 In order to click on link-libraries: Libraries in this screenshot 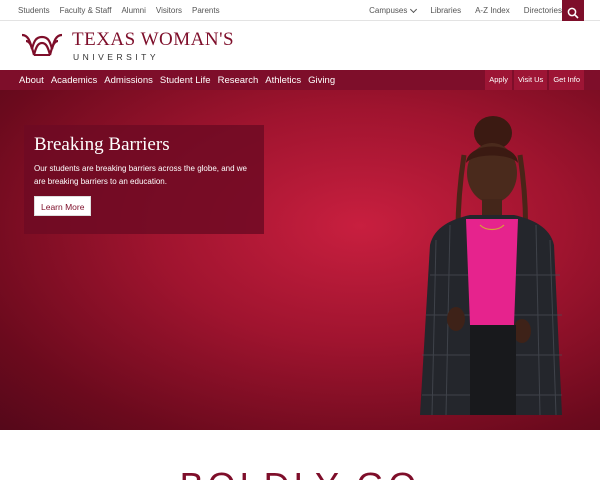, I will do `click(445, 10)`.